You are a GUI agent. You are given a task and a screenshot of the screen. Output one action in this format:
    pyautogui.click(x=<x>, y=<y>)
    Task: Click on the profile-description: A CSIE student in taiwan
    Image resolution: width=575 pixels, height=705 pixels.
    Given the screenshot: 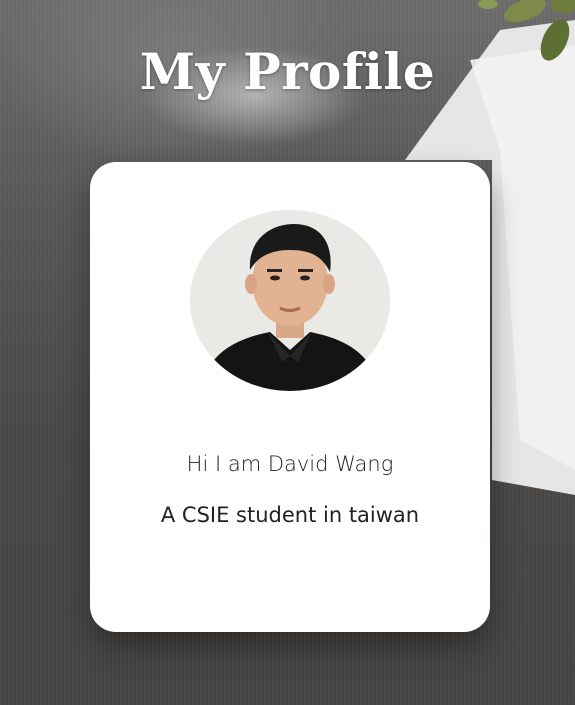 What is the action you would take?
    pyautogui.click(x=290, y=515)
    